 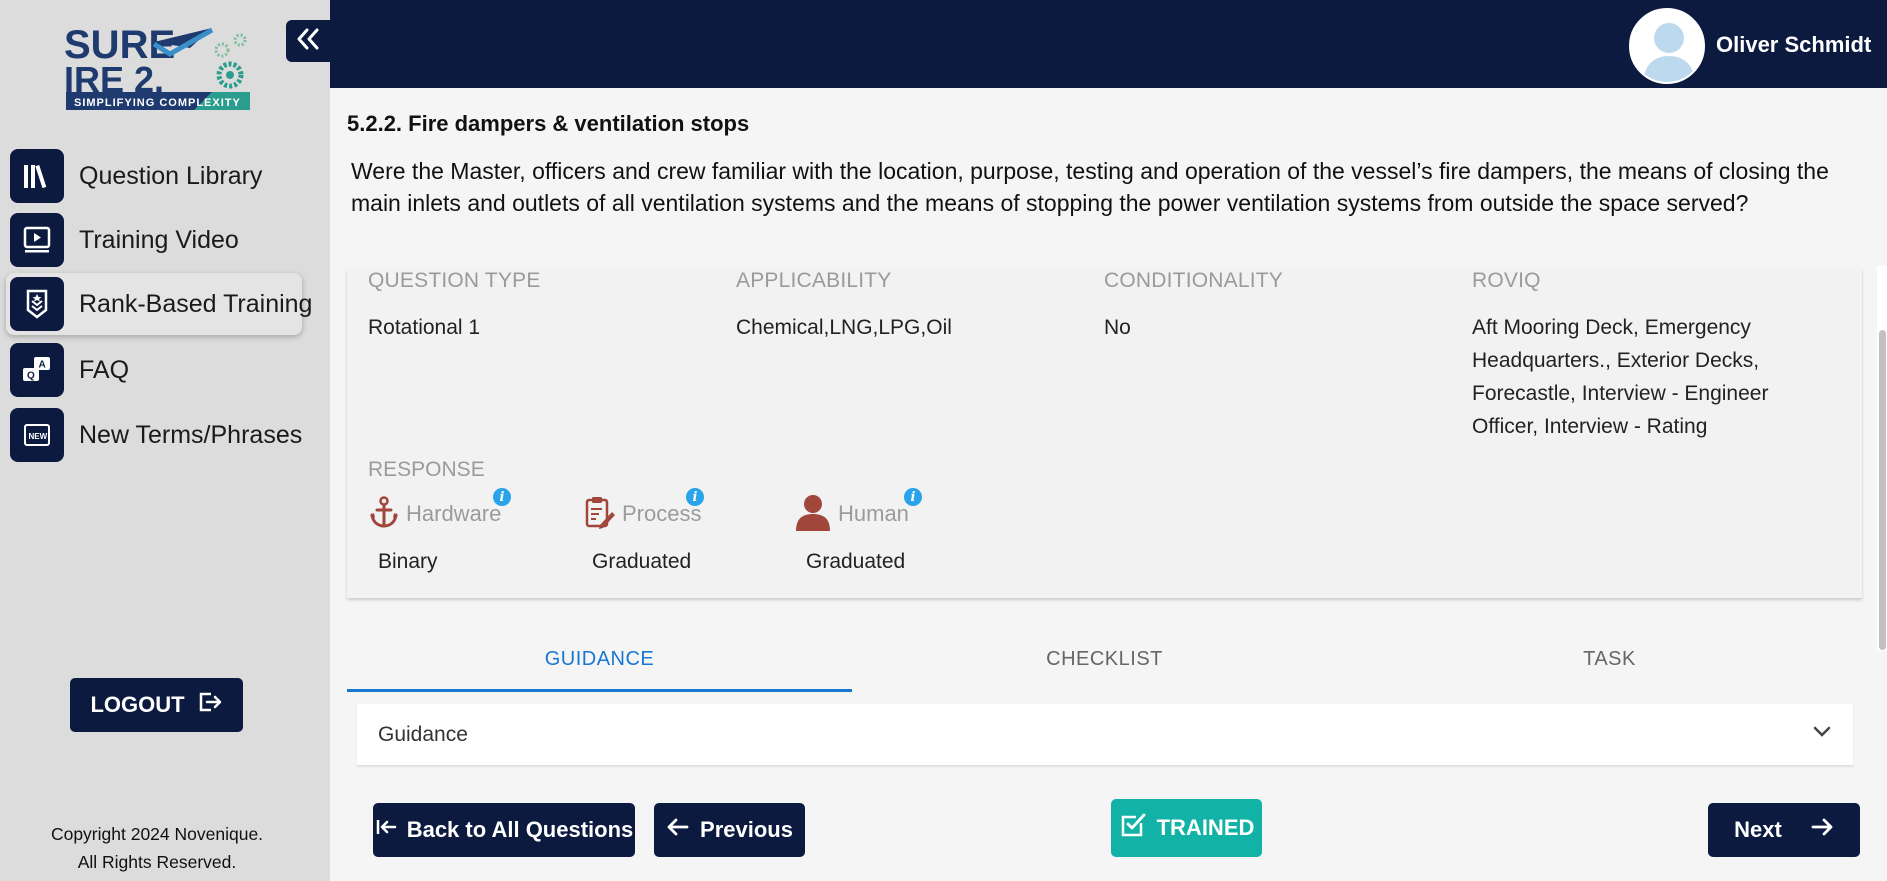 What do you see at coordinates (1269, 306) in the screenshot?
I see `conditionality-column: CONDITIONALITY No` at bounding box center [1269, 306].